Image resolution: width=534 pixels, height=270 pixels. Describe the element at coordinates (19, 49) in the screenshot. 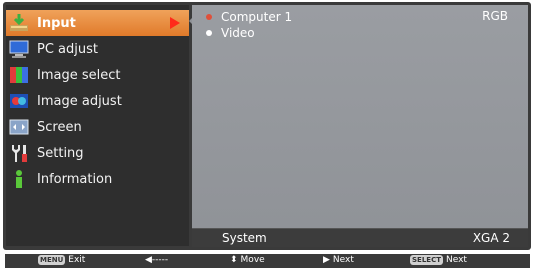

I see `pc-adjust-icon` at that location.